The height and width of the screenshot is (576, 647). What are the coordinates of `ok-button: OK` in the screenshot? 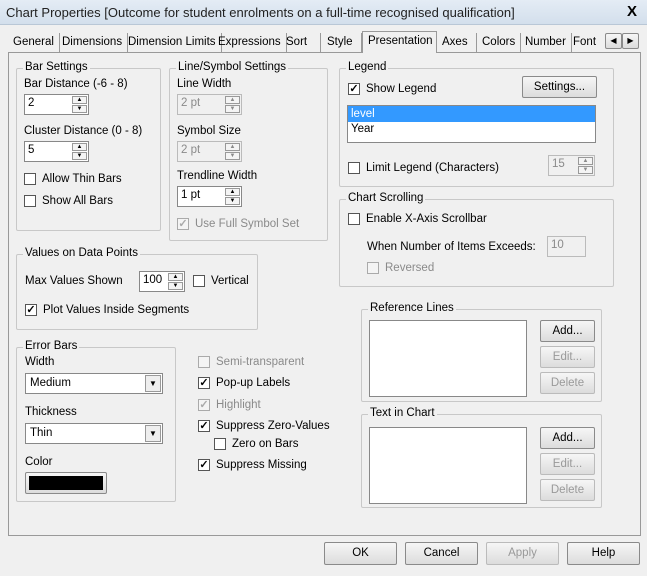 It's located at (360, 553).